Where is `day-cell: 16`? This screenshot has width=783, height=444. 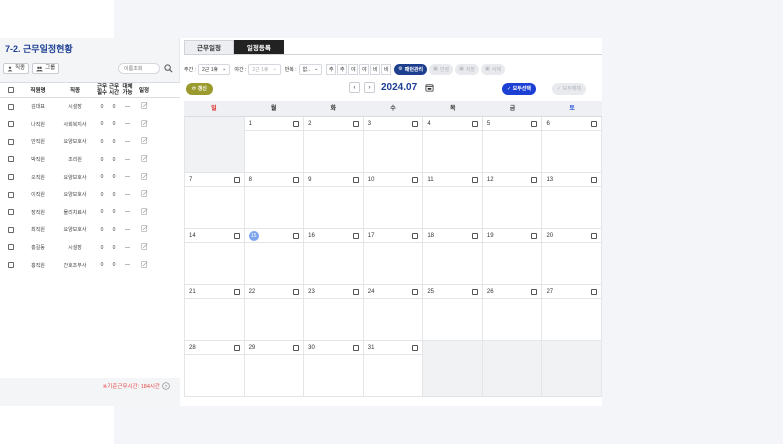
day-cell: 16 is located at coordinates (334, 257).